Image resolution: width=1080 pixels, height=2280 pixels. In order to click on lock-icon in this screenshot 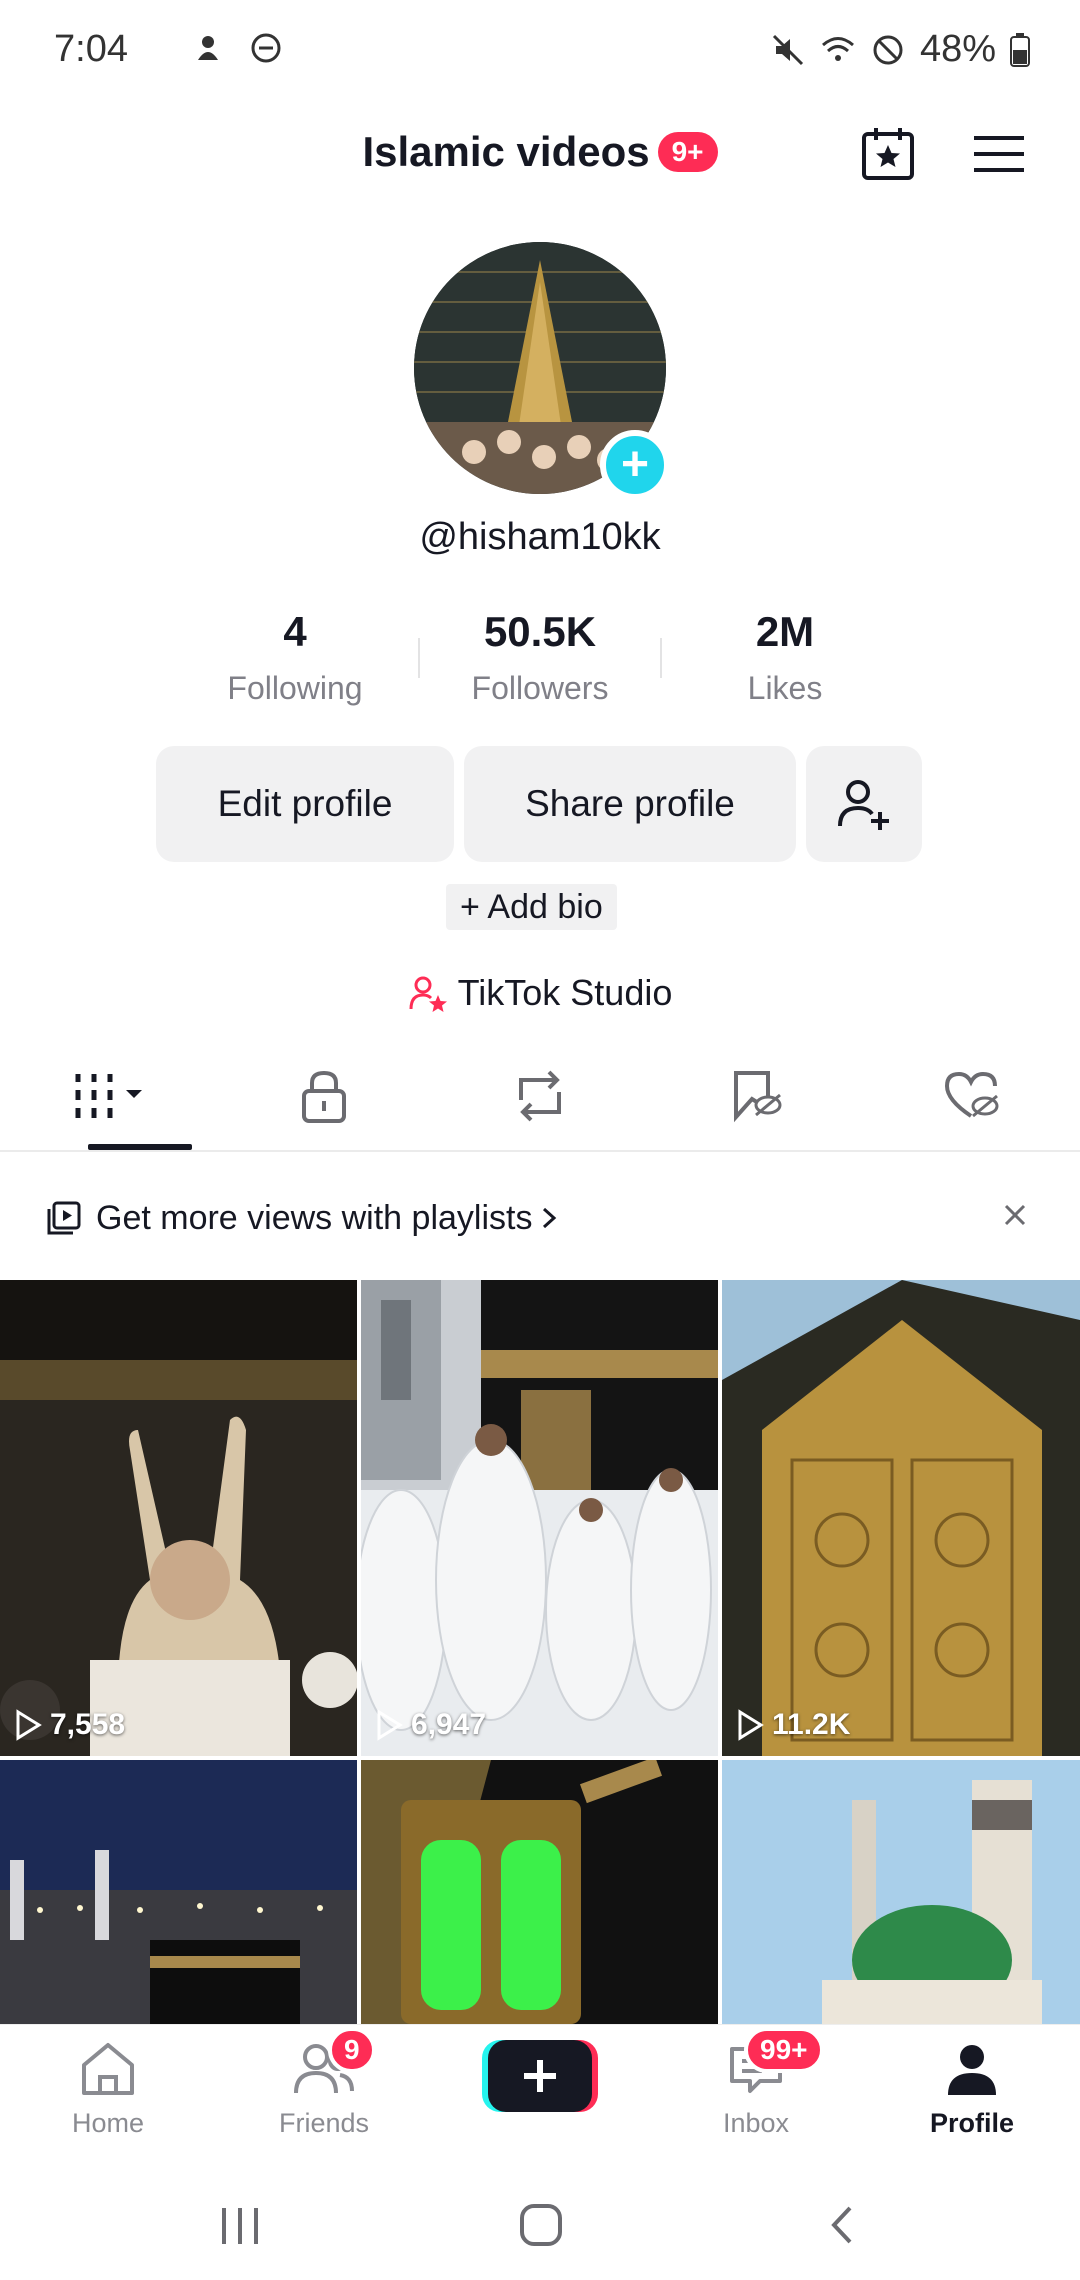, I will do `click(324, 1096)`.